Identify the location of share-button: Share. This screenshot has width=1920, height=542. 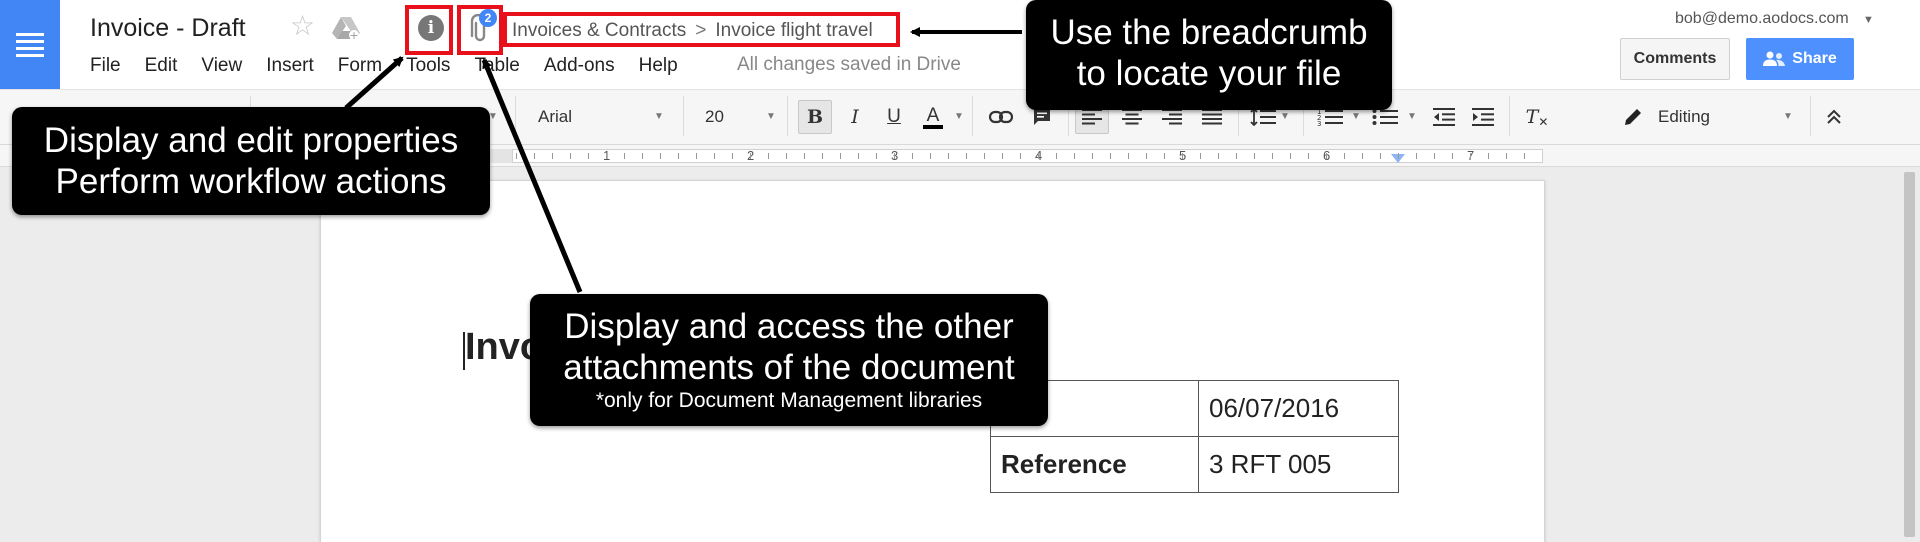
(1800, 59).